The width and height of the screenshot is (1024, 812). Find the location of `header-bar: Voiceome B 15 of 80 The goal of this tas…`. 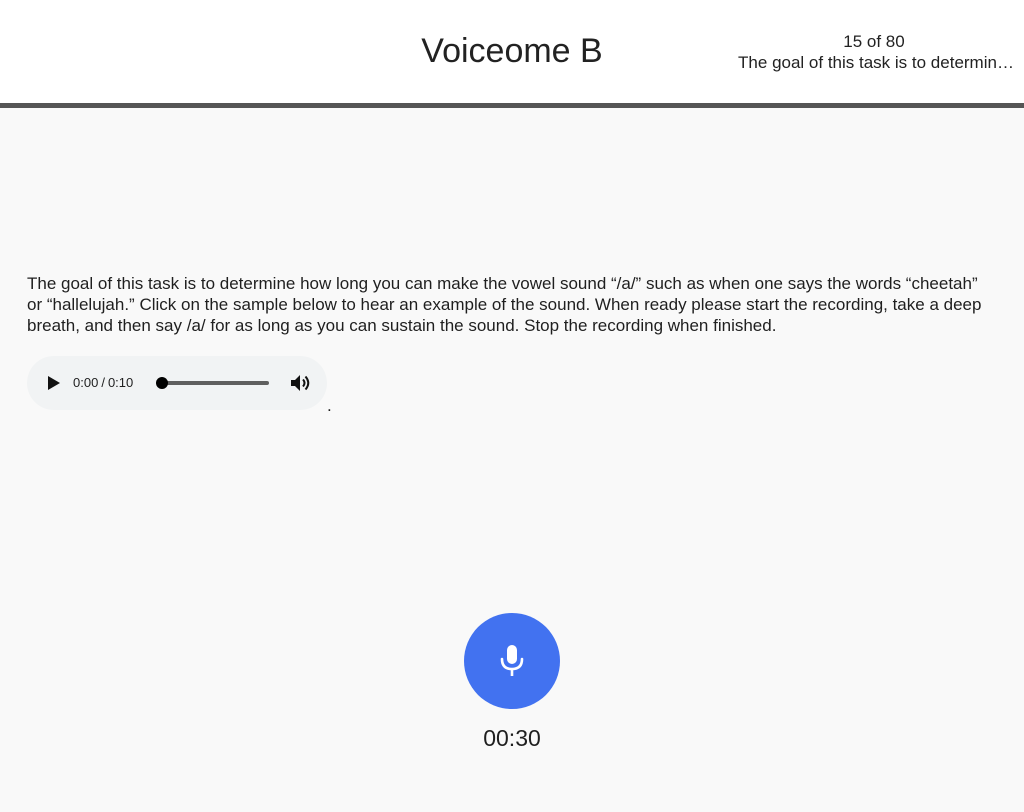

header-bar: Voiceome B 15 of 80 The goal of this tas… is located at coordinates (512, 54).